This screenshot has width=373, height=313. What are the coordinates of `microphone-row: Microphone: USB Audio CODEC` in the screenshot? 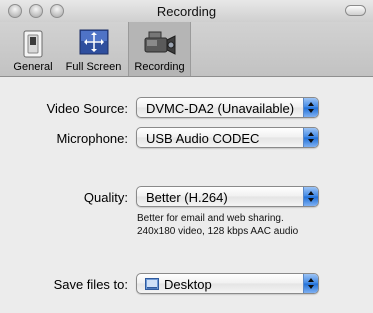 It's located at (186, 139).